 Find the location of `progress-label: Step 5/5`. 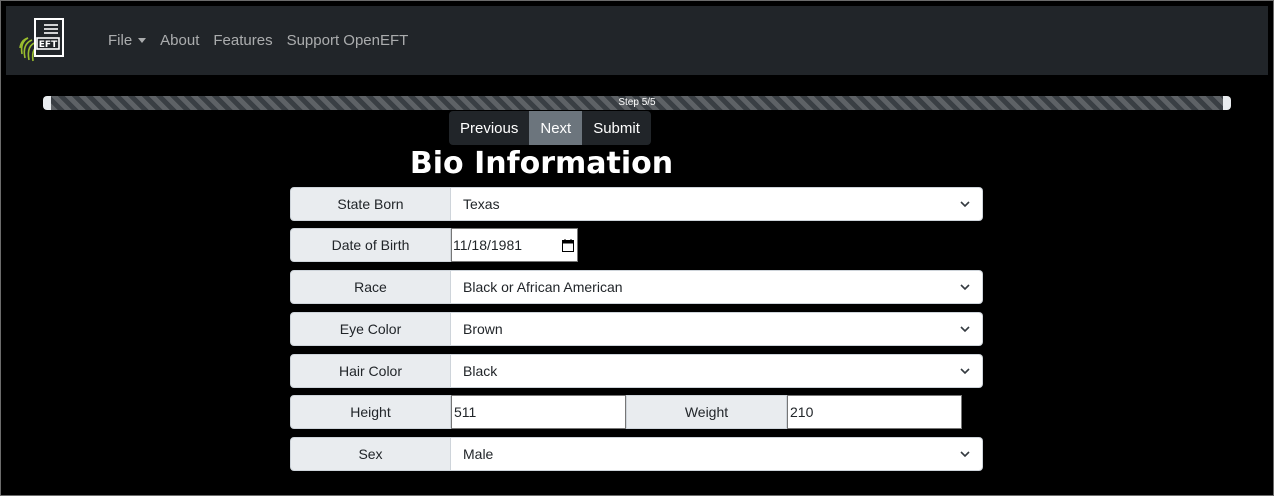

progress-label: Step 5/5 is located at coordinates (637, 102).